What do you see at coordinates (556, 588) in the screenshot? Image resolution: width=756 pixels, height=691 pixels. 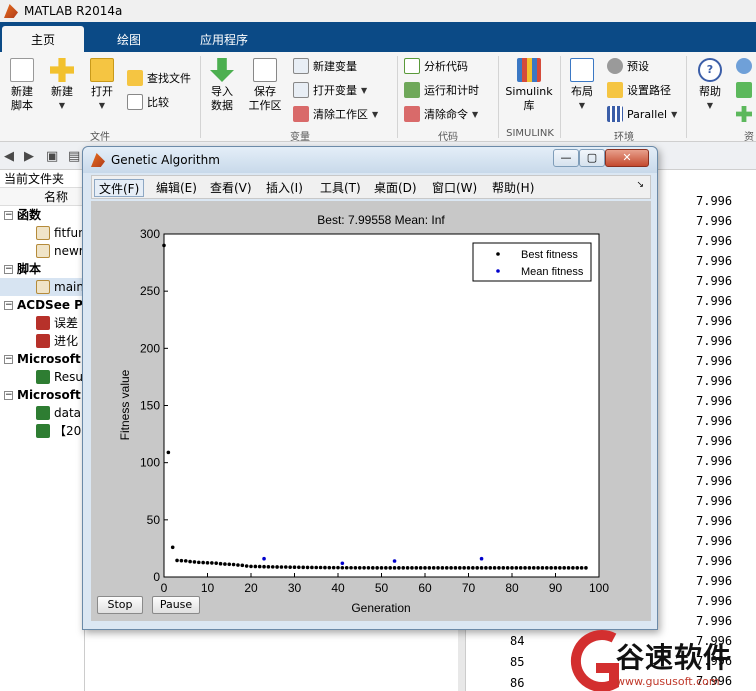 I see `x-tick-label: 90` at bounding box center [556, 588].